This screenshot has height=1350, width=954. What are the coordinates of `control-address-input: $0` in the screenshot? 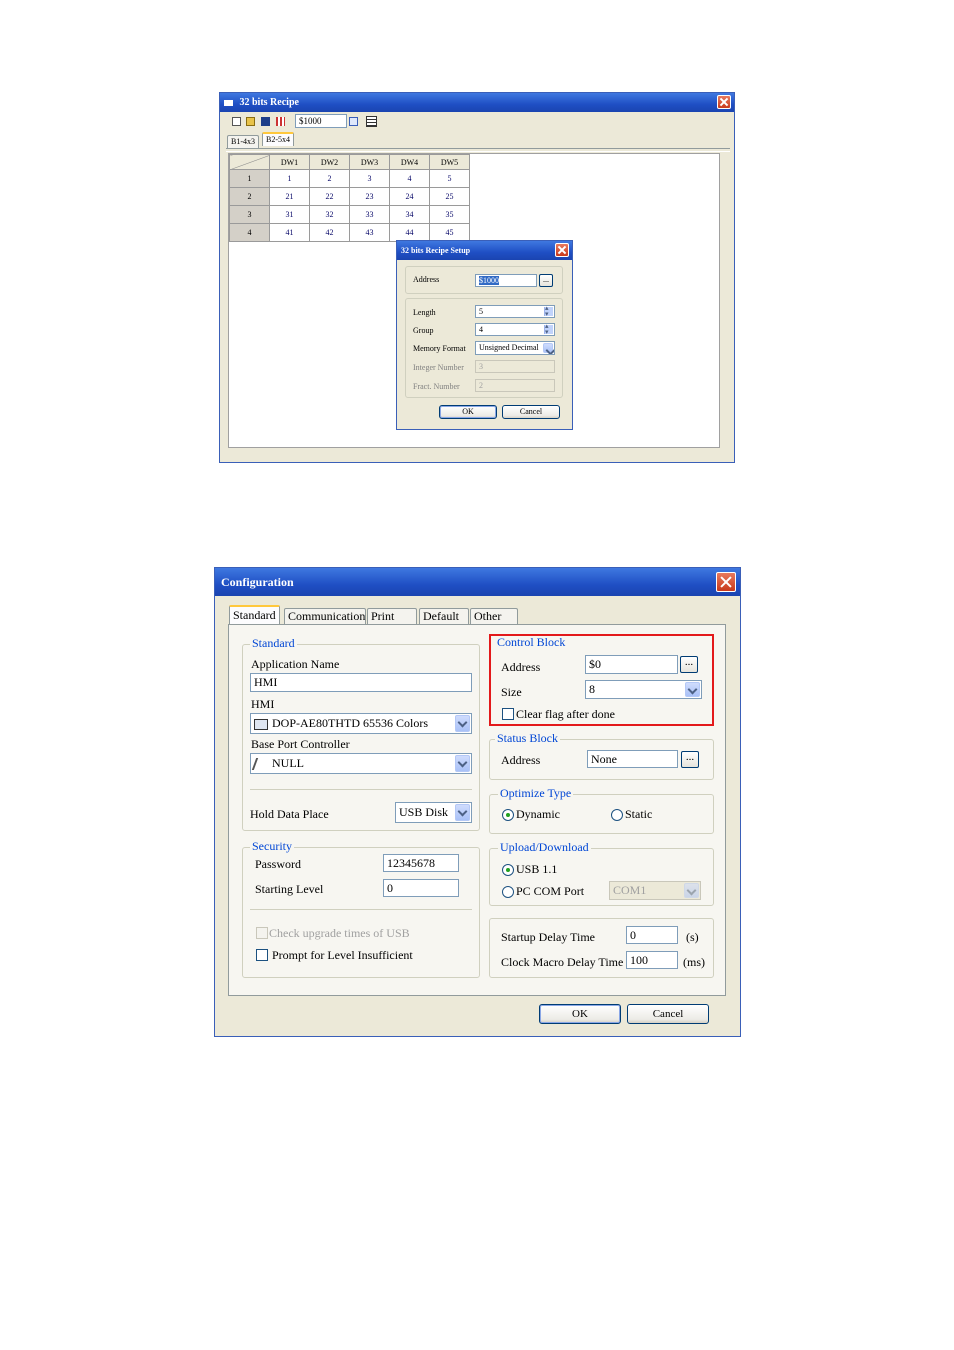 It's located at (631, 664).